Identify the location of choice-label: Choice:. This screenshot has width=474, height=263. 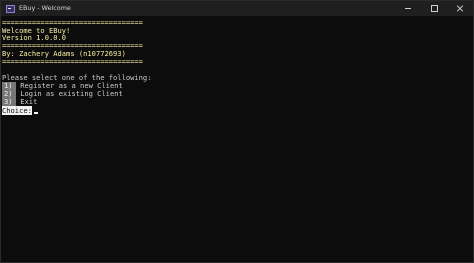
(17, 110).